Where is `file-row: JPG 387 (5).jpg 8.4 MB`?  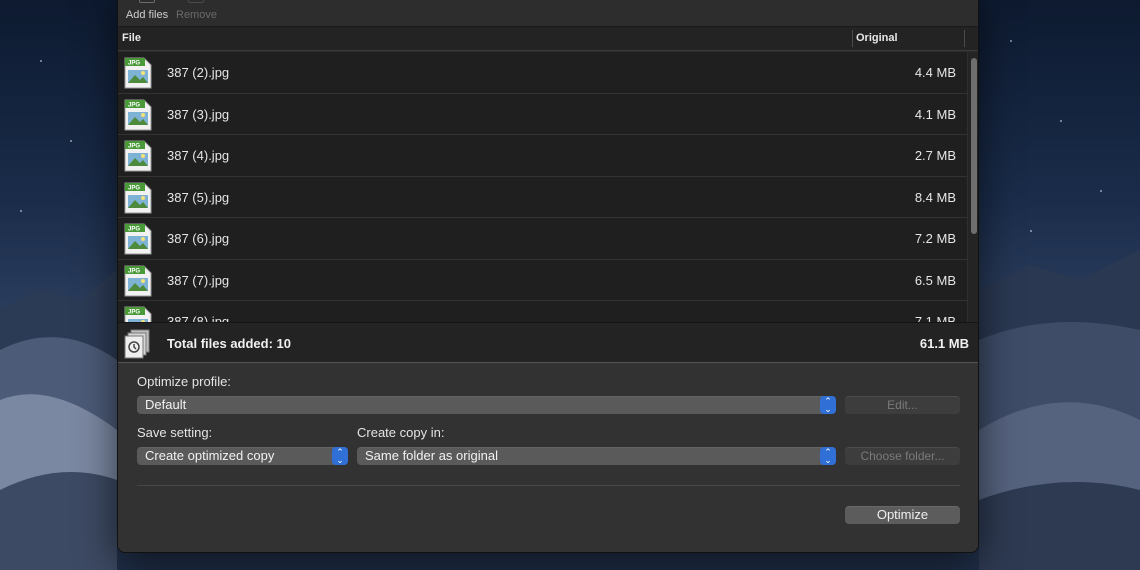 file-row: JPG 387 (5).jpg 8.4 MB is located at coordinates (542, 197).